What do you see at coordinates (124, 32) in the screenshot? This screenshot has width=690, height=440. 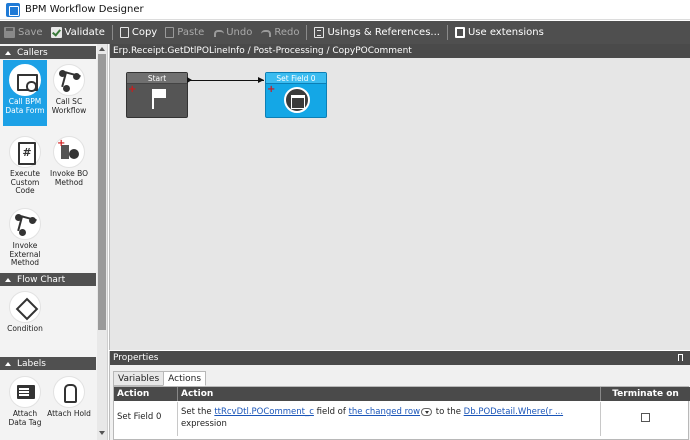 I see `copy-icon` at bounding box center [124, 32].